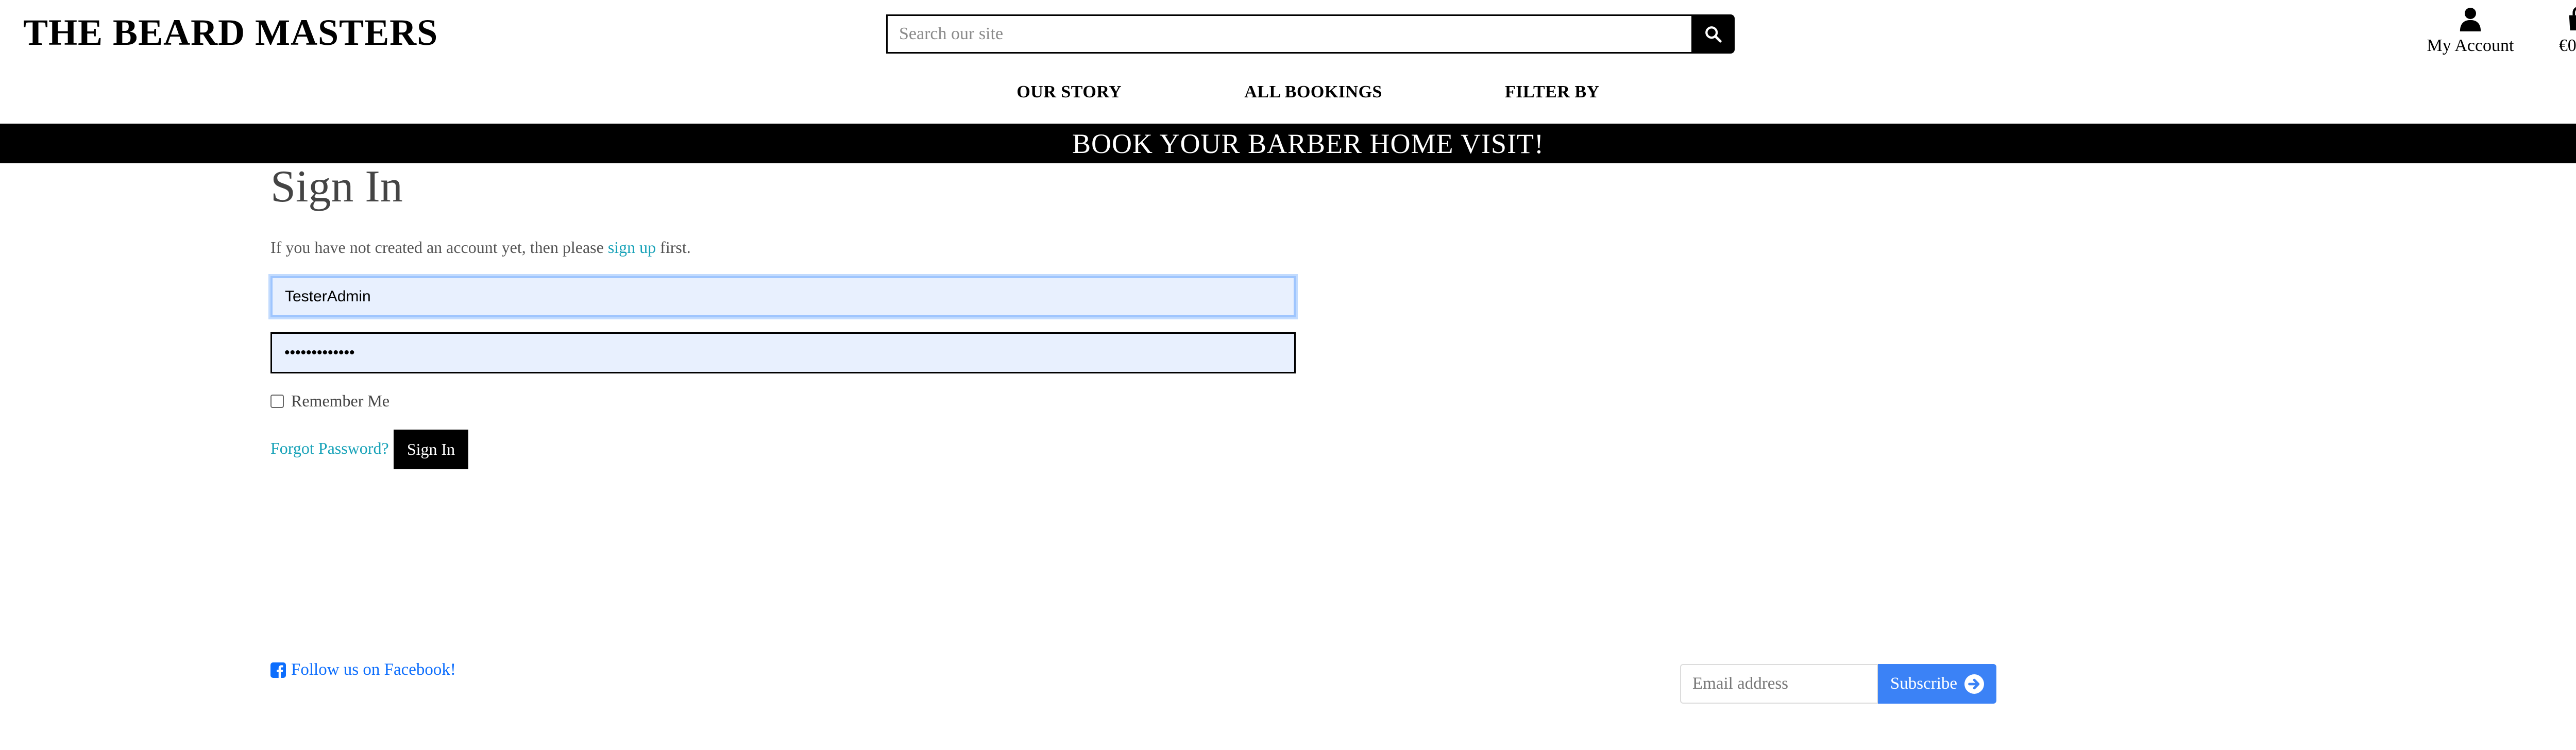  Describe the element at coordinates (1288, 143) in the screenshot. I see `promo-banner: BOOK YOUR BARBER HOME VISIT!` at that location.